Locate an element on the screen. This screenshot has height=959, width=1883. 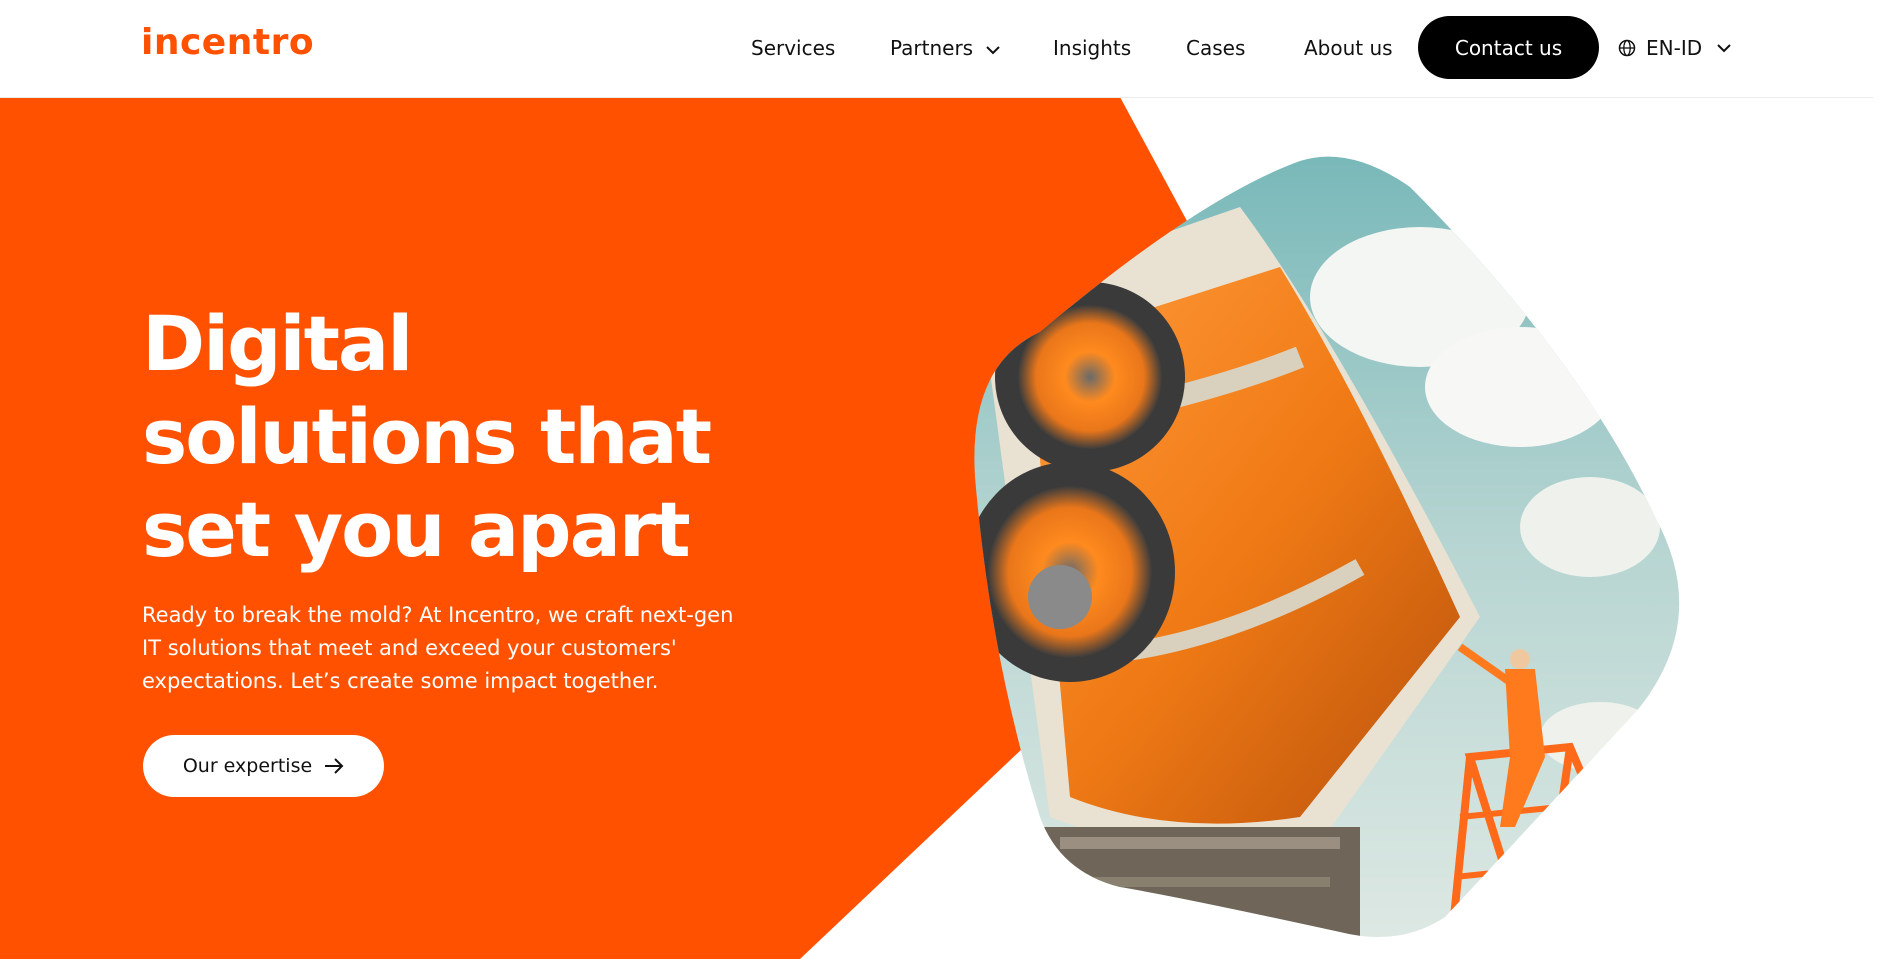
nav-insights: Insights is located at coordinates (1092, 48).